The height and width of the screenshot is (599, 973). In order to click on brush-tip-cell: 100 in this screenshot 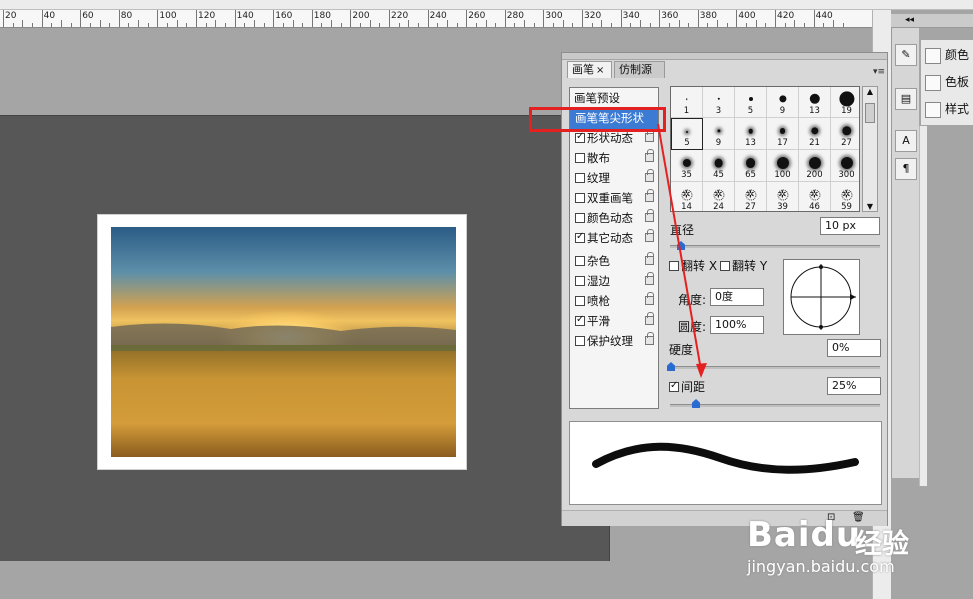, I will do `click(783, 166)`.